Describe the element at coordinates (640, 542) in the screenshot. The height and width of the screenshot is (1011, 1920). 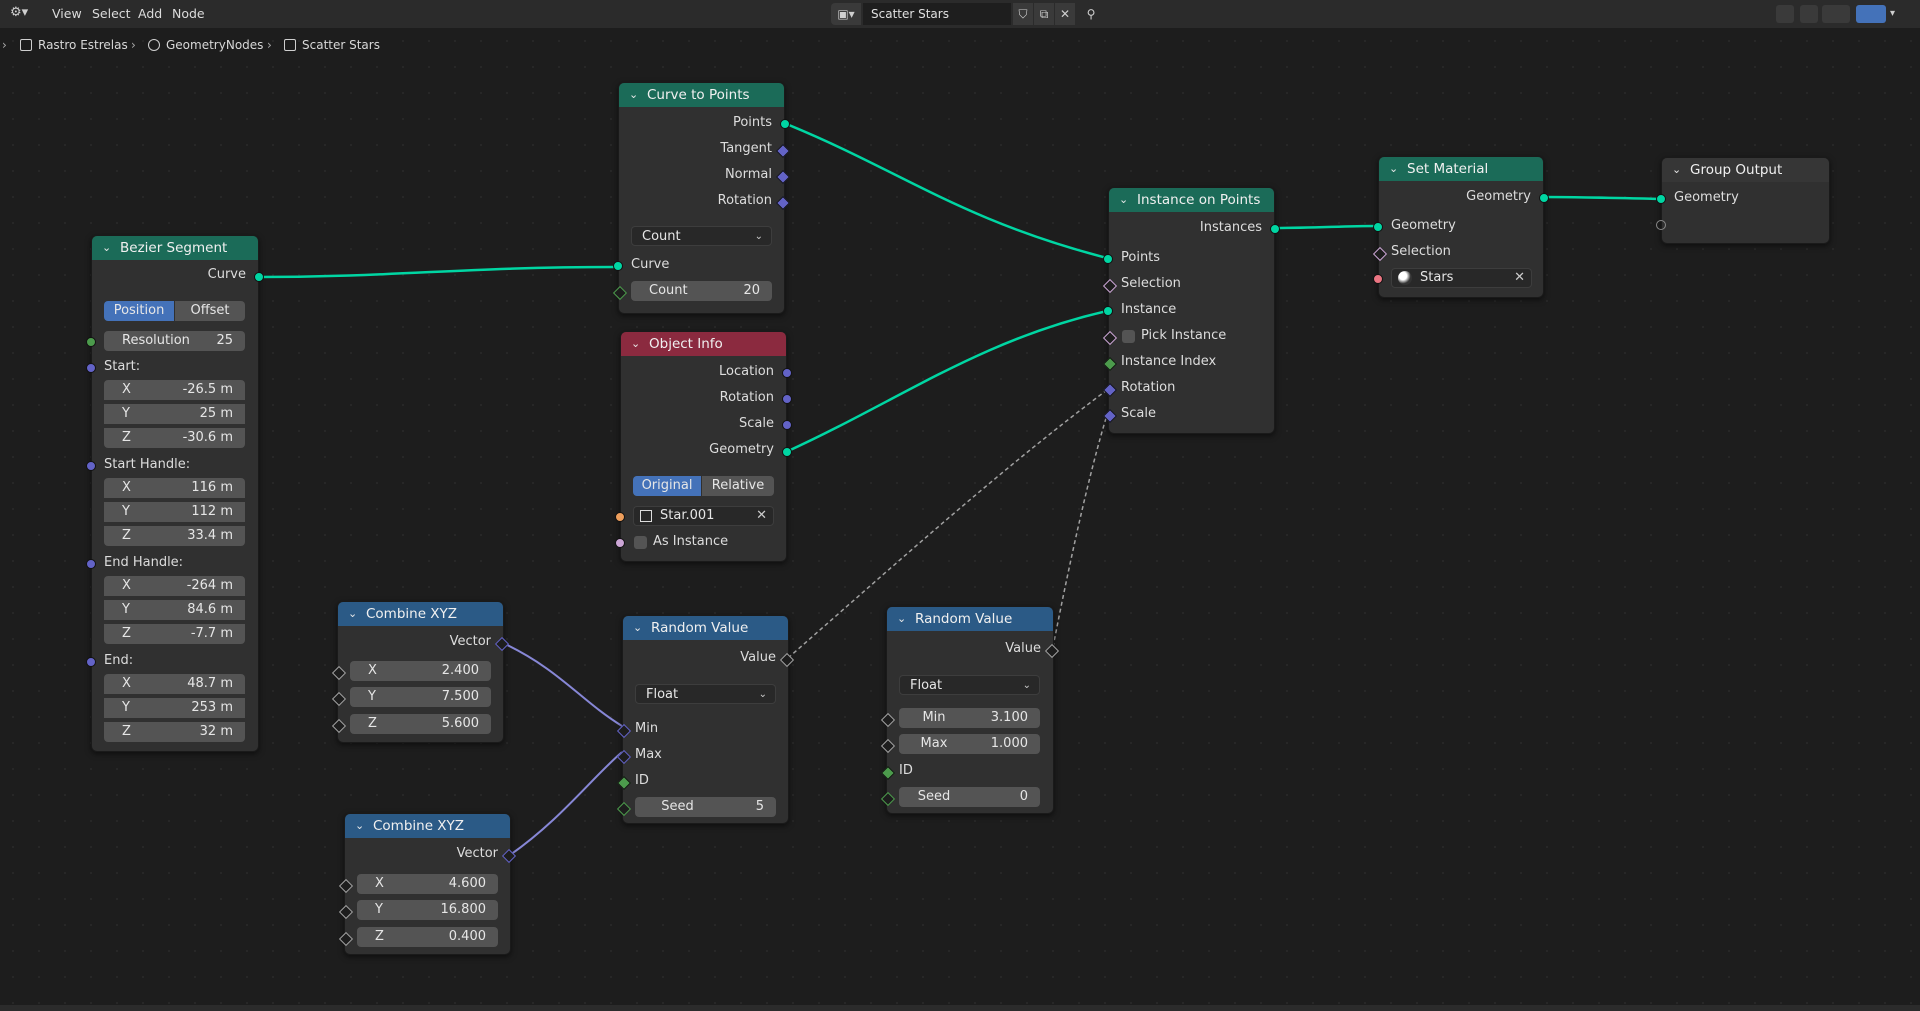
I see `as-instance-checkbox` at that location.